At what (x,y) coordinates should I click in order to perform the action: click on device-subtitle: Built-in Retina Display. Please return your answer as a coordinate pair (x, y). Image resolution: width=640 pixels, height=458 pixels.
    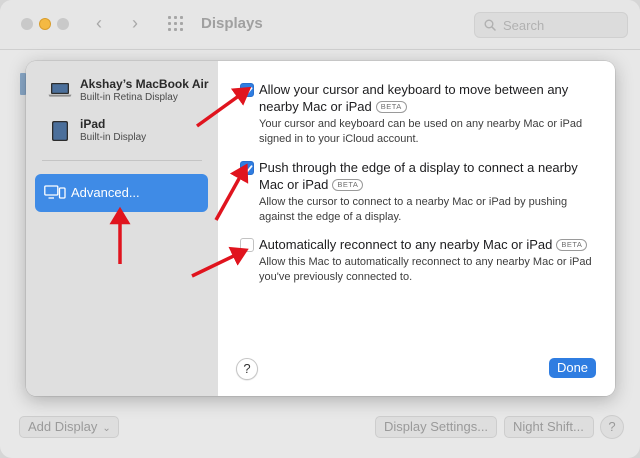
    Looking at the image, I should click on (129, 97).